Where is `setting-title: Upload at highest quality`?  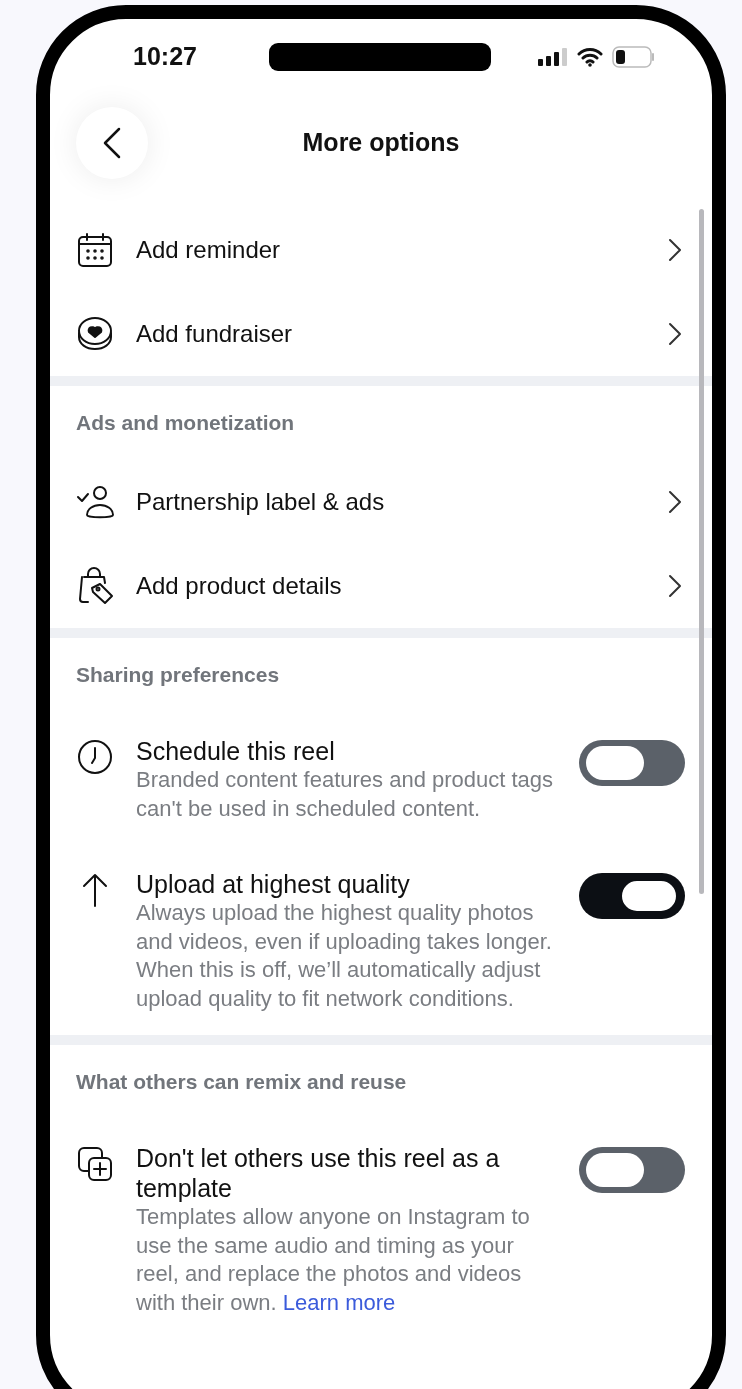
setting-title: Upload at highest quality is located at coordinates (273, 884).